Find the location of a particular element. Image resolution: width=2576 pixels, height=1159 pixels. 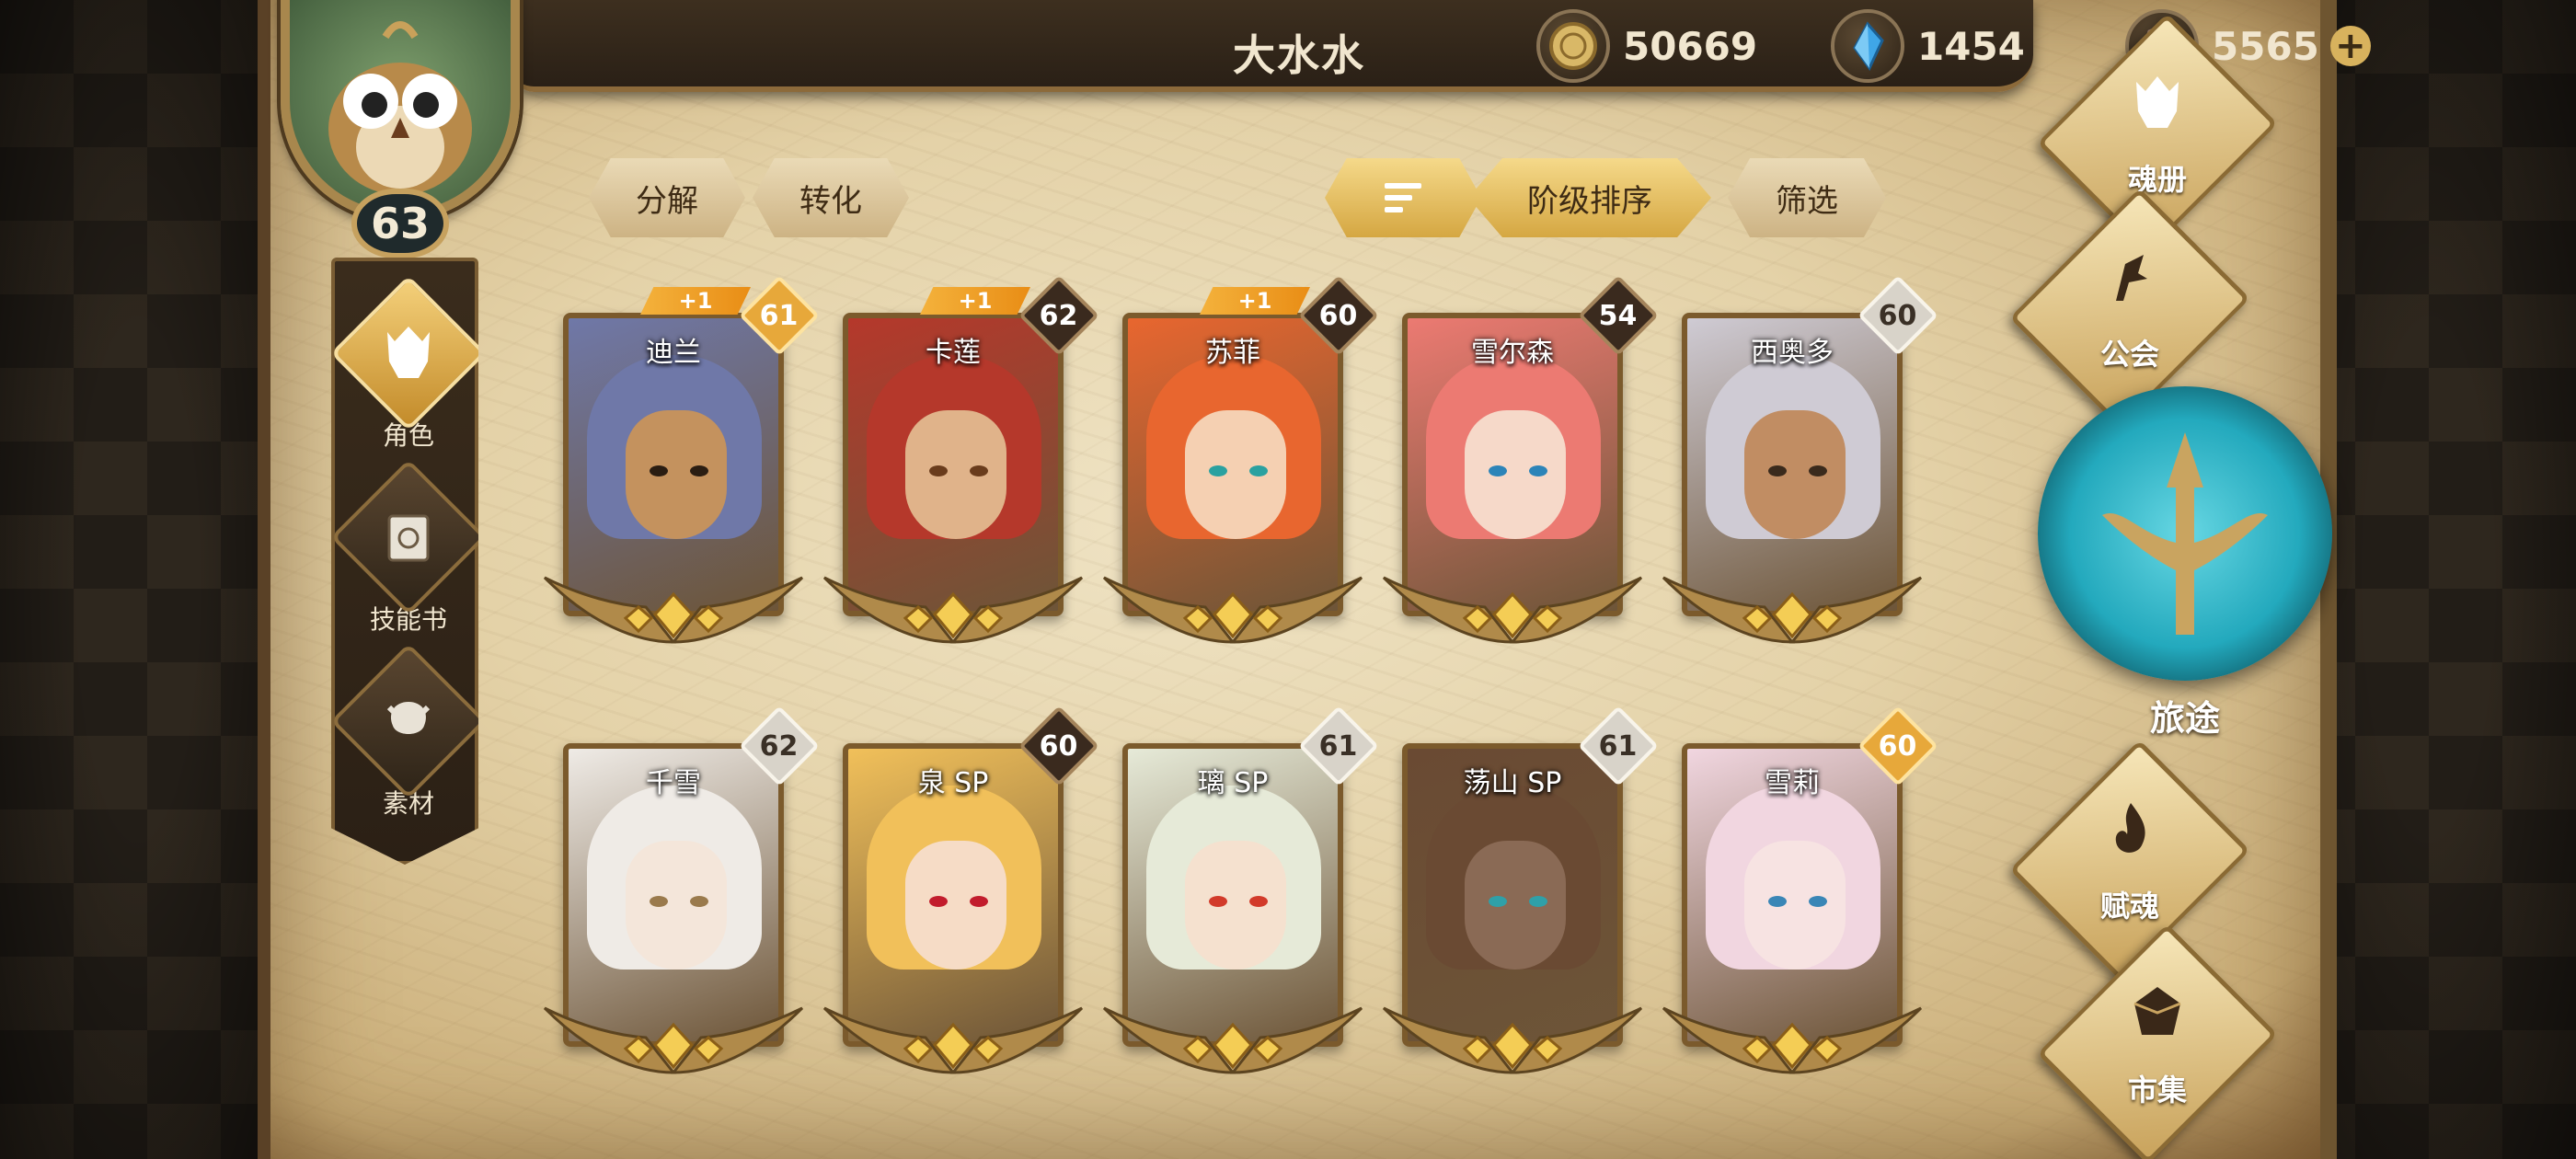

hero-card: 卡莲 +1 62 is located at coordinates (960, 459).